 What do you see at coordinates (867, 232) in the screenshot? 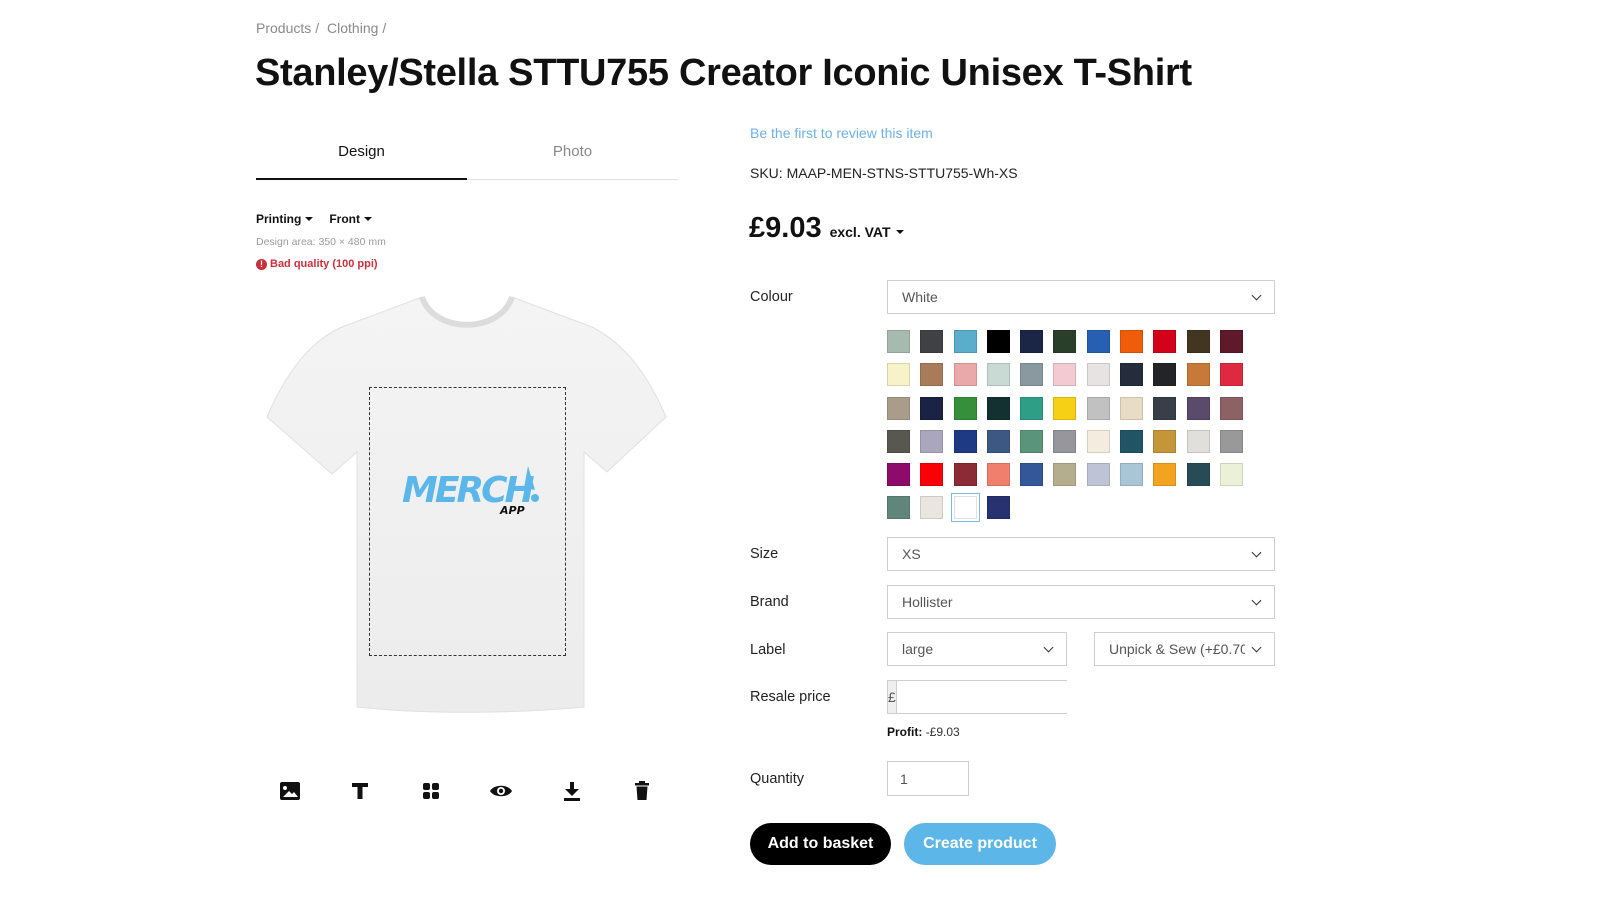
I see `vat-dropdown: excl. VAT` at bounding box center [867, 232].